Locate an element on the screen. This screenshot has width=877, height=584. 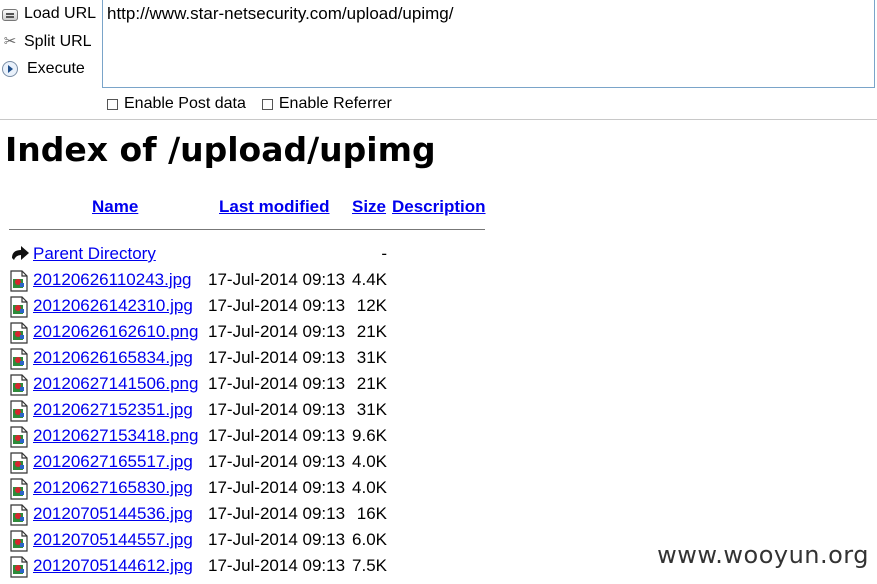
file-size: 9.6K is located at coordinates (369, 435).